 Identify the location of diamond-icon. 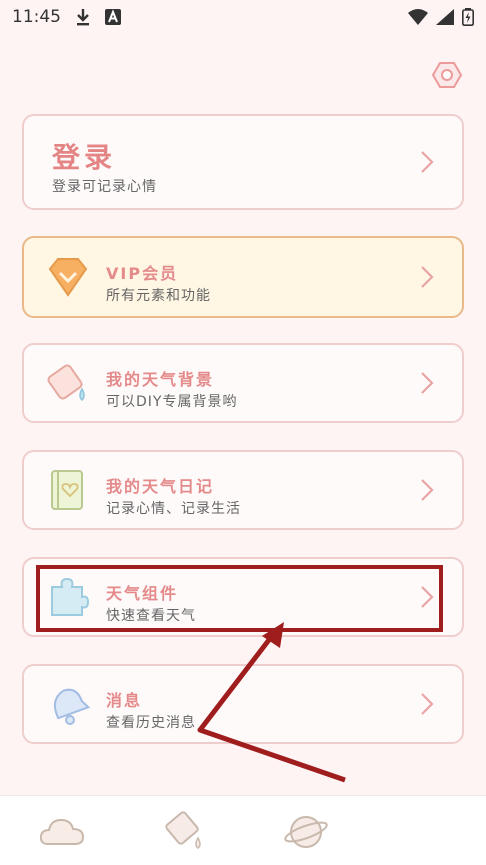
(68, 277).